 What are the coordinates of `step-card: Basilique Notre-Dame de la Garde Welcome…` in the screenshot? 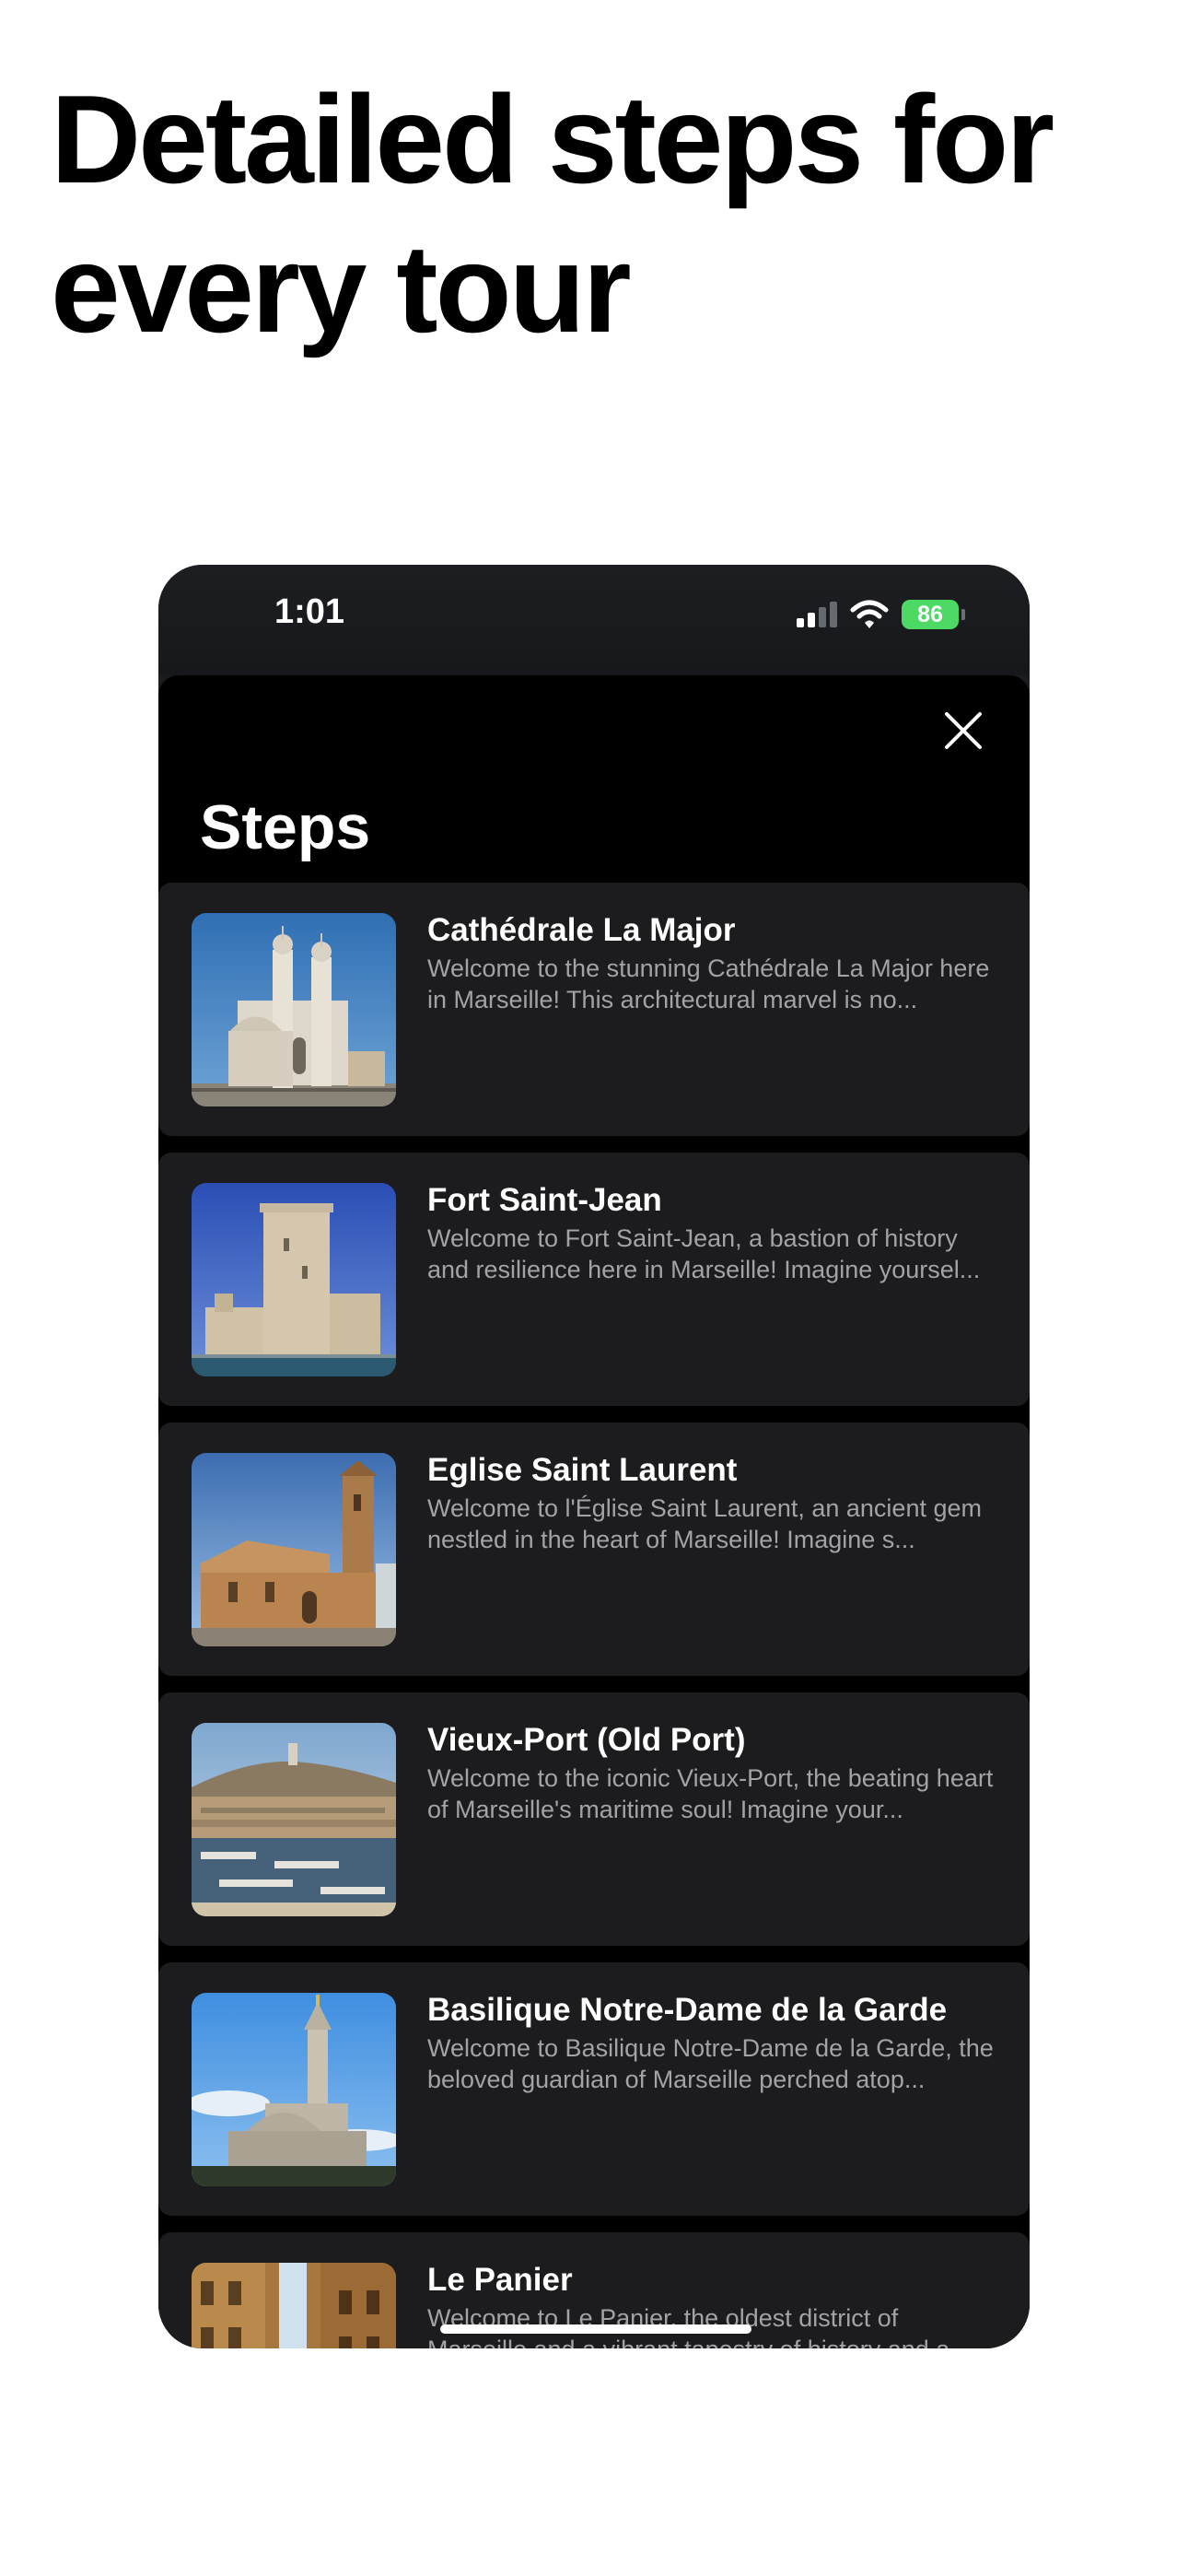 It's located at (594, 2089).